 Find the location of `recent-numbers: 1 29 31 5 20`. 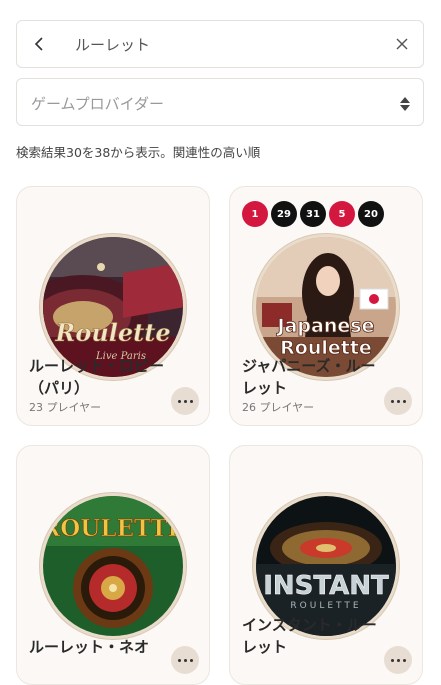

recent-numbers: 1 29 31 5 20 is located at coordinates (313, 214).